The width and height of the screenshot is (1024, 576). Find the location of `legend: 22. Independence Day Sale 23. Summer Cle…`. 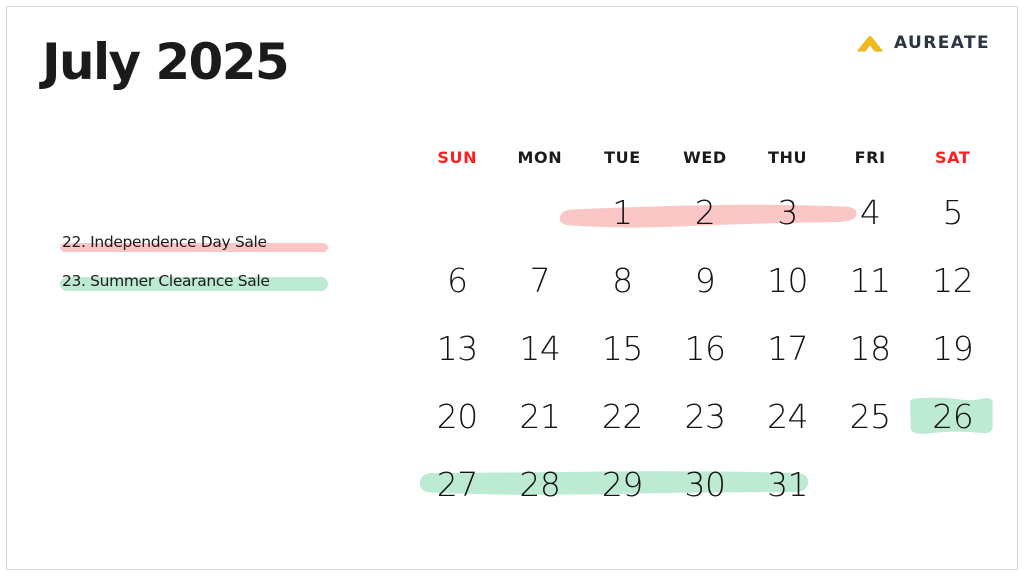

legend: 22. Independence Day Sale 23. Summer Cle… is located at coordinates (221, 261).